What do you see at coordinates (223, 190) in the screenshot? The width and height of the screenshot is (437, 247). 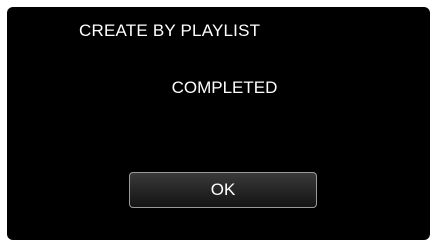 I see `ok-button: OK` at bounding box center [223, 190].